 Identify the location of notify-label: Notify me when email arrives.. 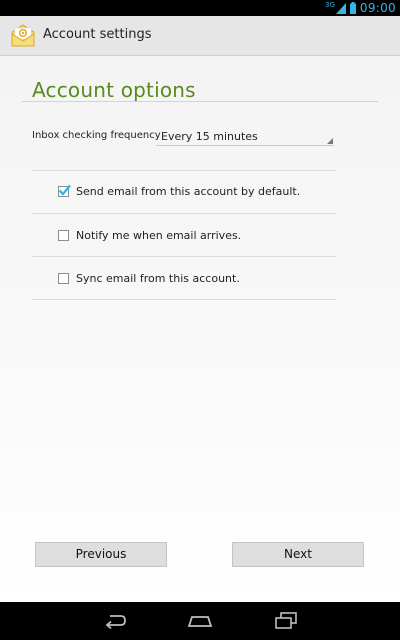
(159, 235).